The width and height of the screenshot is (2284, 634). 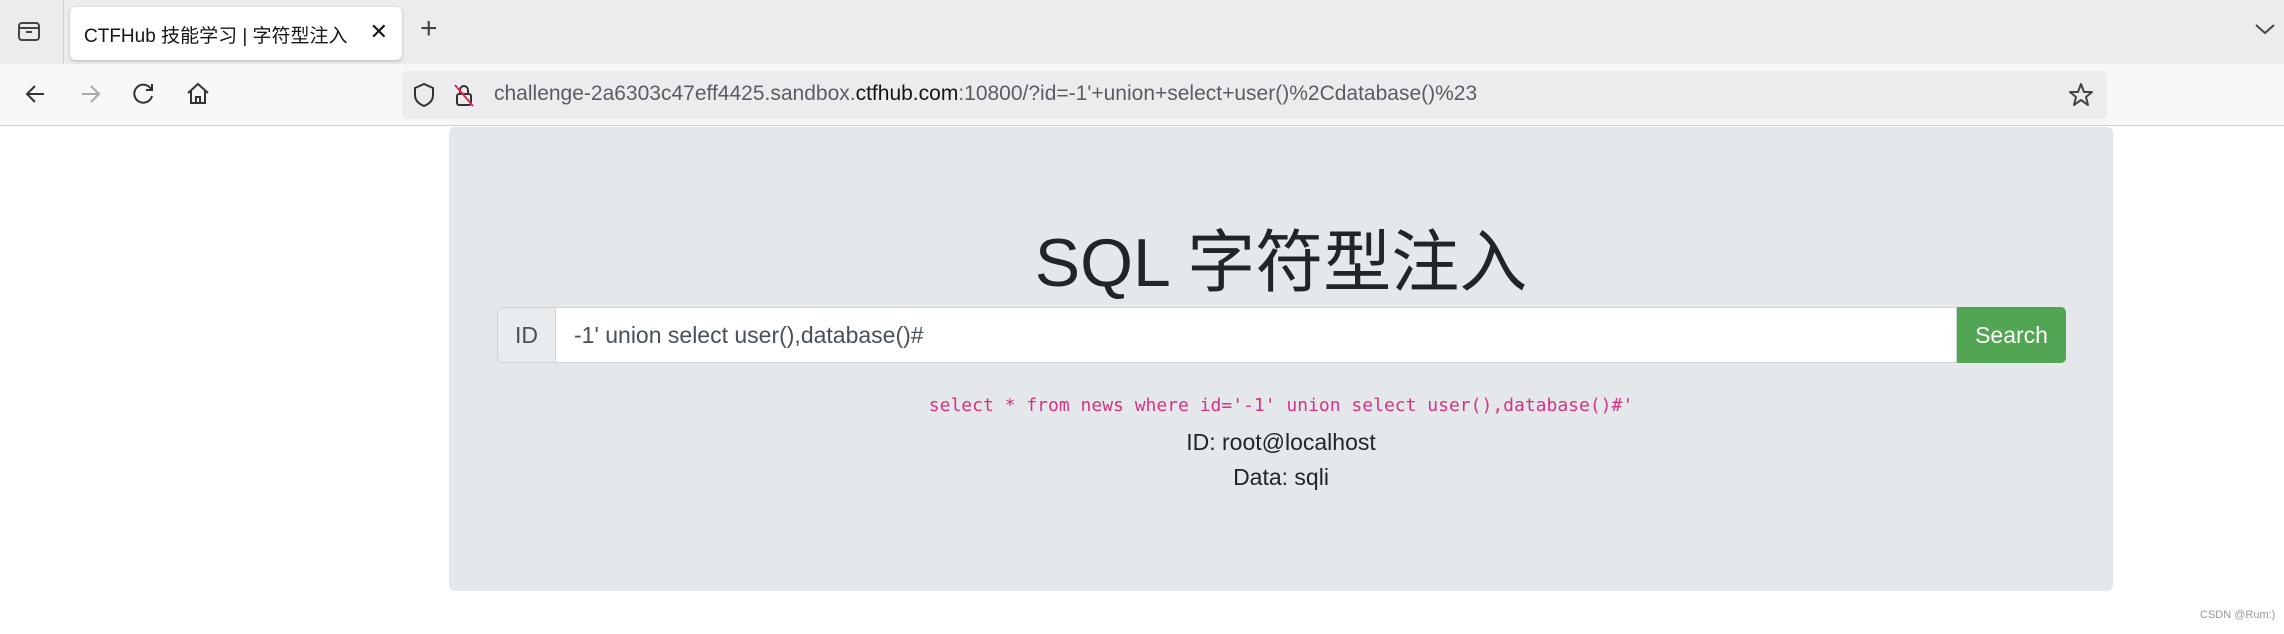 I want to click on back-icon, so click(x=36, y=94).